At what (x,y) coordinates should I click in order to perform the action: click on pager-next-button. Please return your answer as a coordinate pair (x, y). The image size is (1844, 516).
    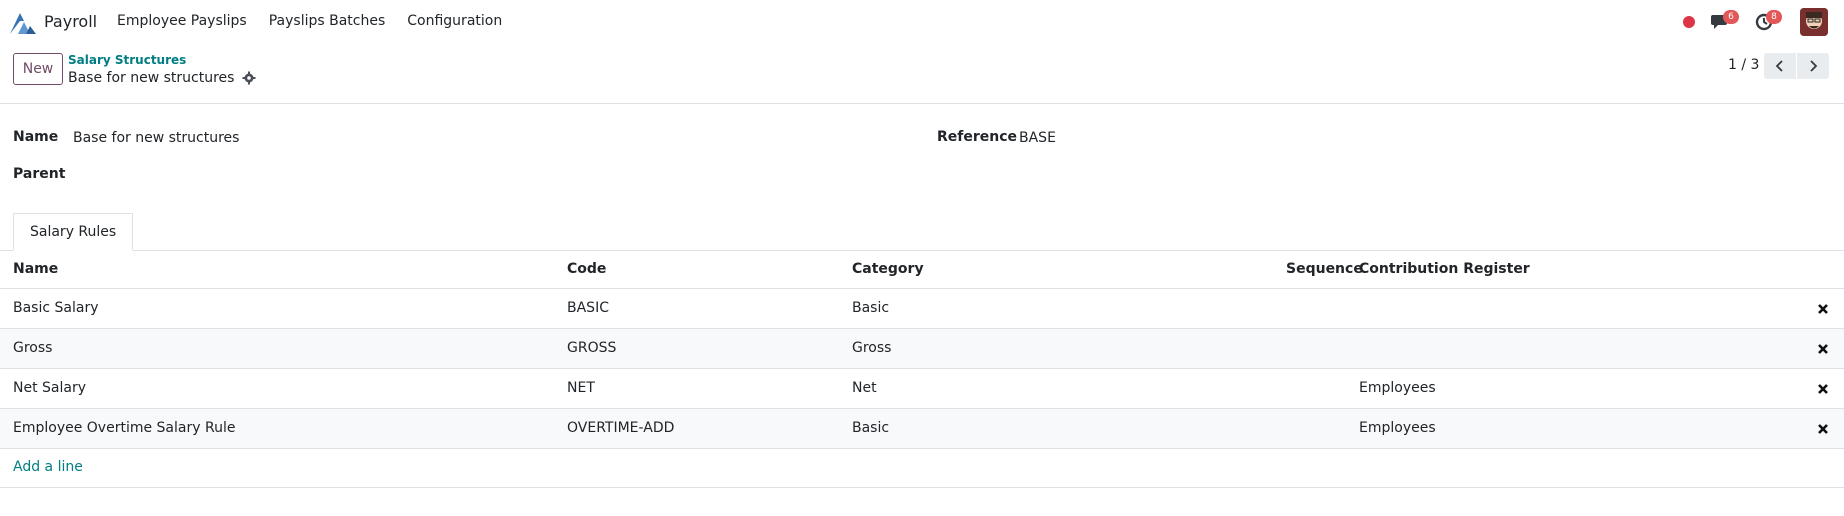
    Looking at the image, I should click on (1813, 66).